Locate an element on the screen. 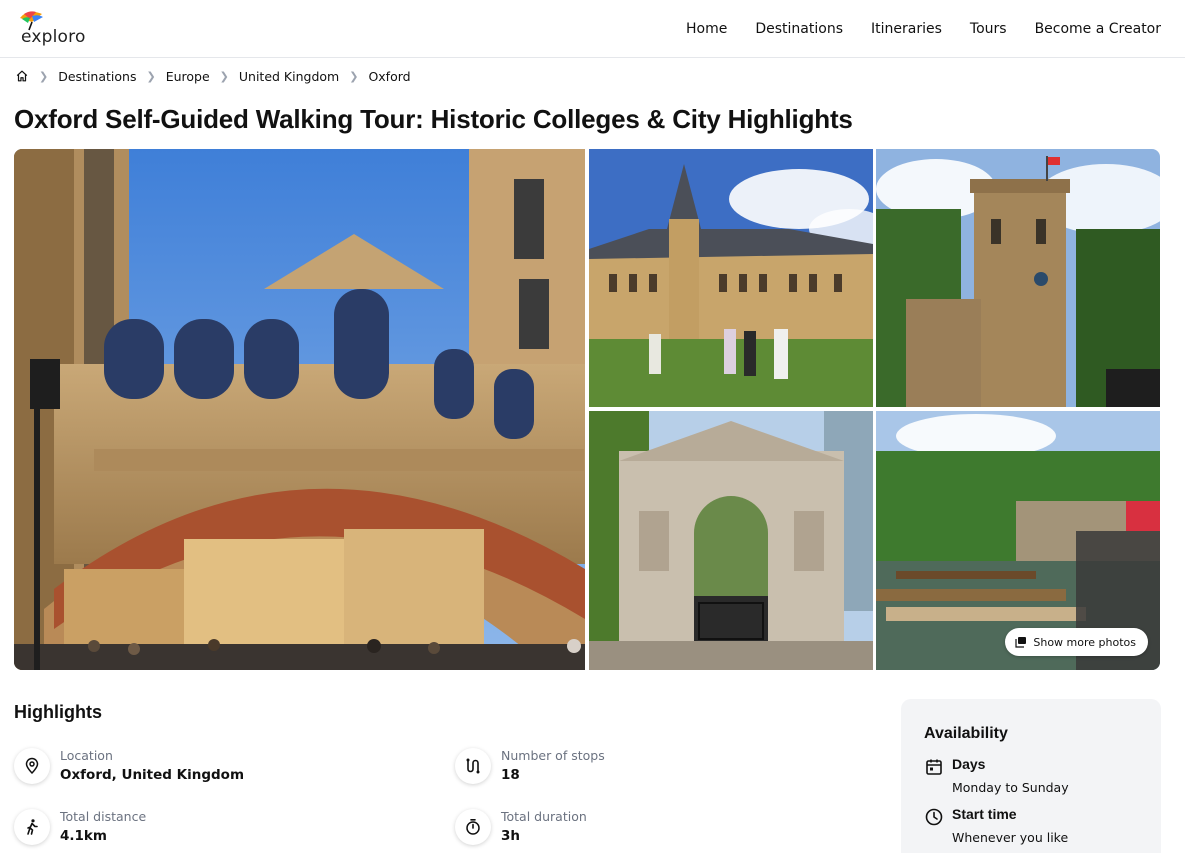  breadcrumb-oxford: Oxford is located at coordinates (389, 76).